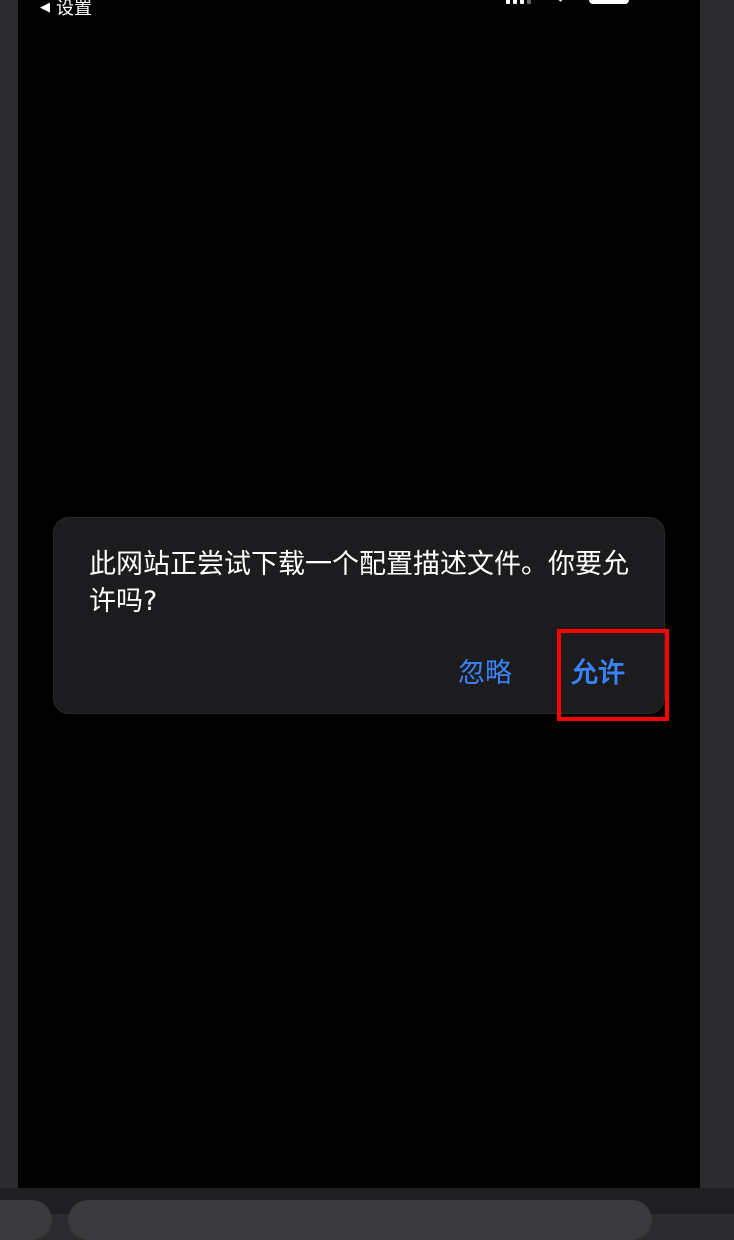 This screenshot has height=1240, width=734. What do you see at coordinates (26, 1220) in the screenshot?
I see `toolbar-left-button` at bounding box center [26, 1220].